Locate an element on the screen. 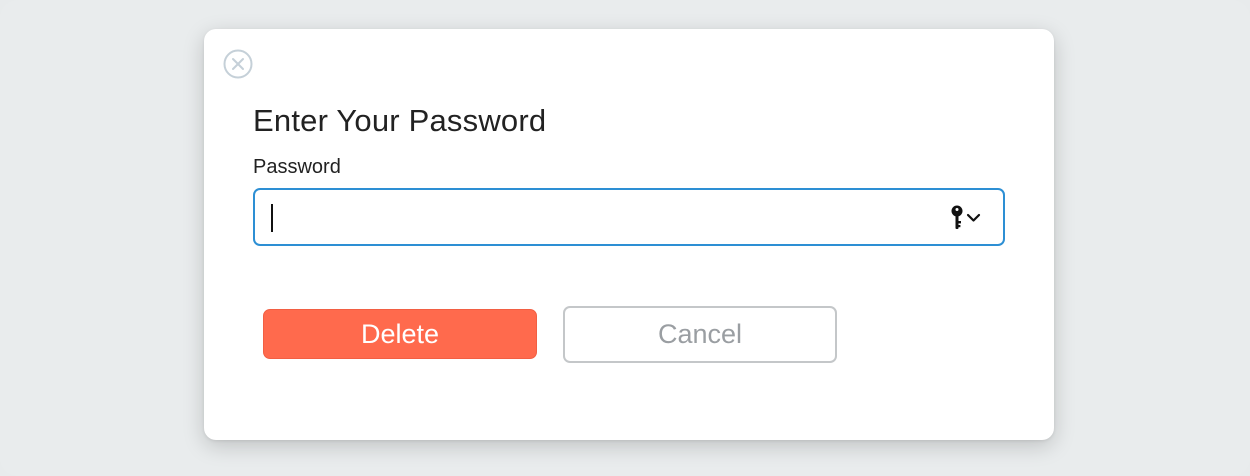  password-field is located at coordinates (629, 217).